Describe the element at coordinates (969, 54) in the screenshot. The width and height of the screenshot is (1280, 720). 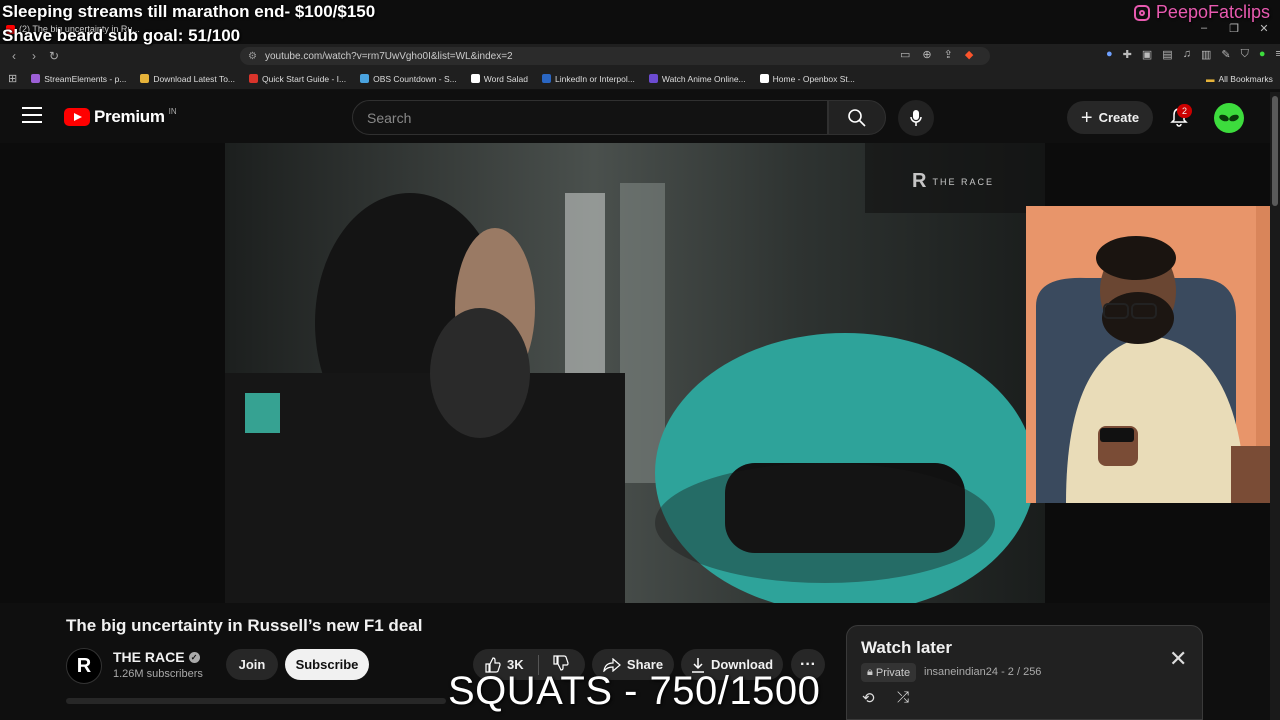
I see `brave-shield-icon: ◆` at that location.